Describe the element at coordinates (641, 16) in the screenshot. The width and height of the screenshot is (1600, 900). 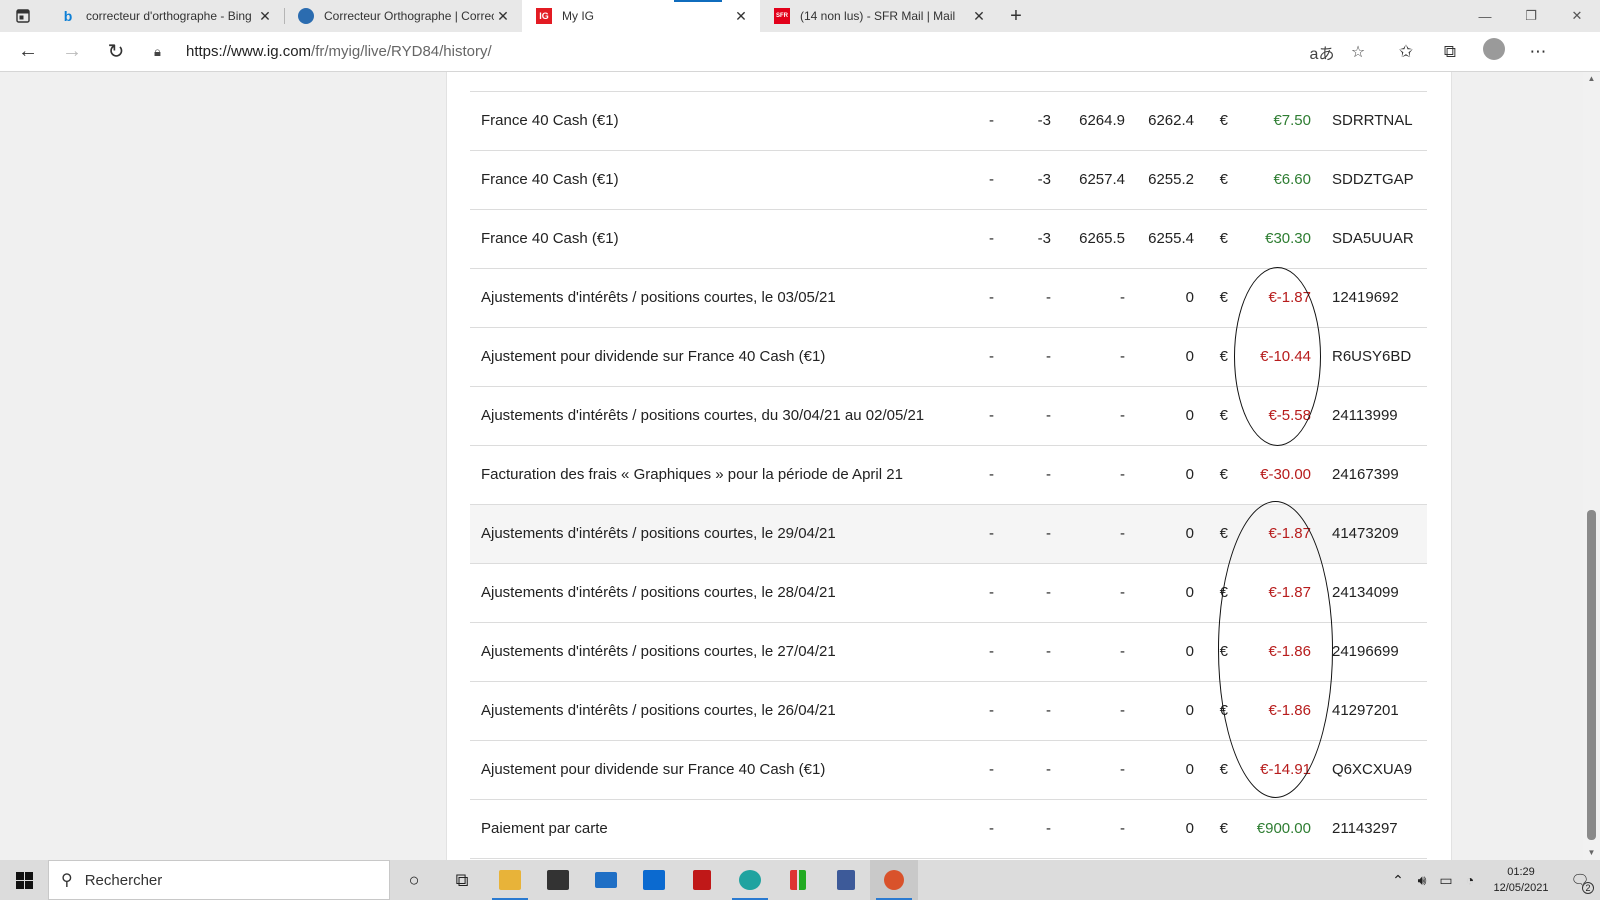
I see `browser-tab: IG My IG ✕` at that location.